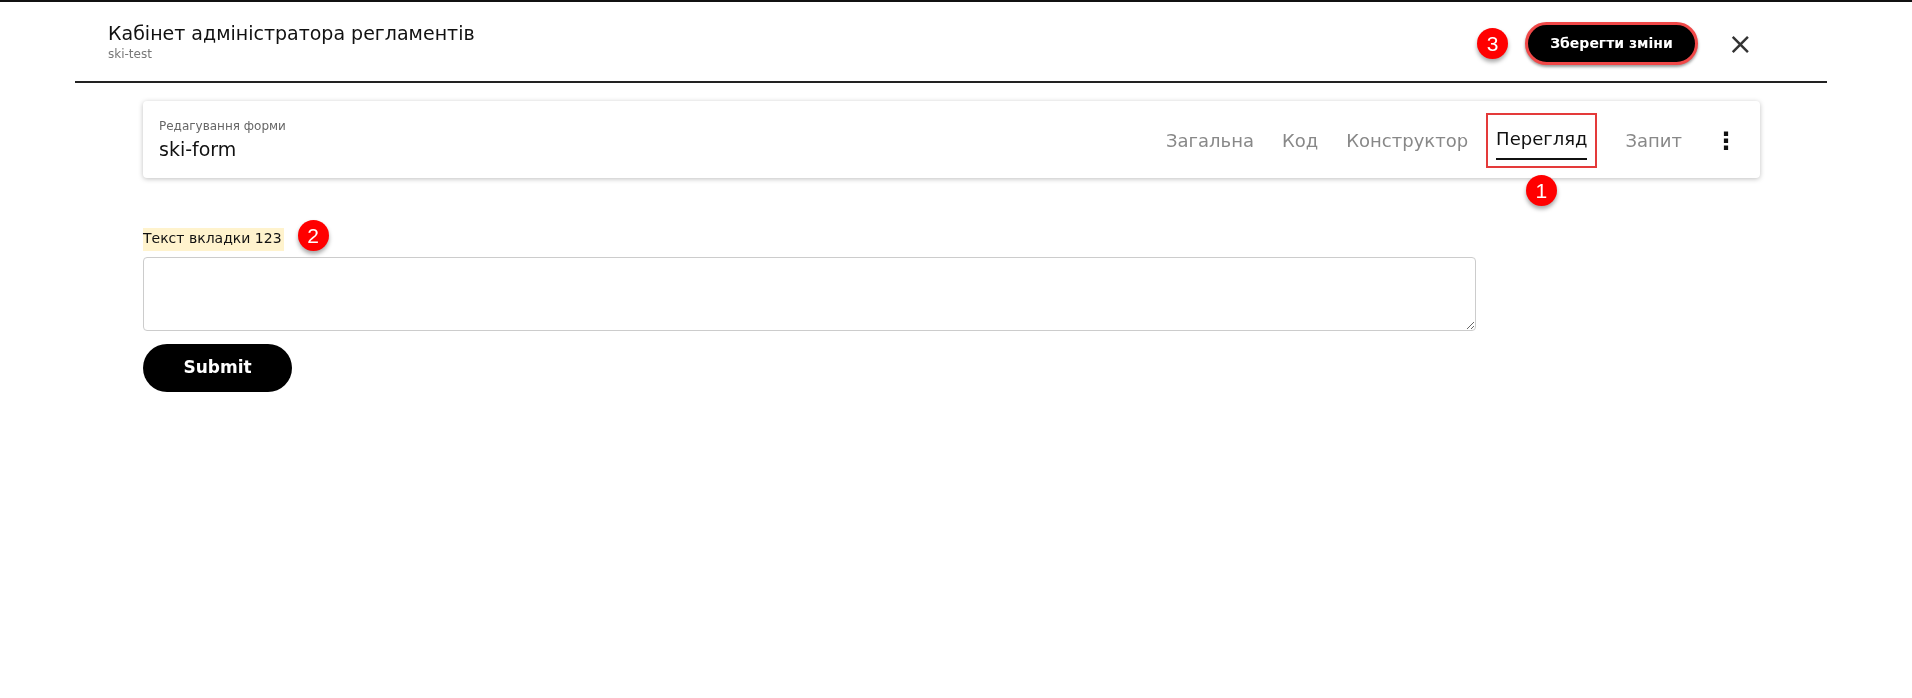 The width and height of the screenshot is (1912, 698). What do you see at coordinates (1611, 43) in the screenshot?
I see `save-changes-button: Зберегти зміни` at bounding box center [1611, 43].